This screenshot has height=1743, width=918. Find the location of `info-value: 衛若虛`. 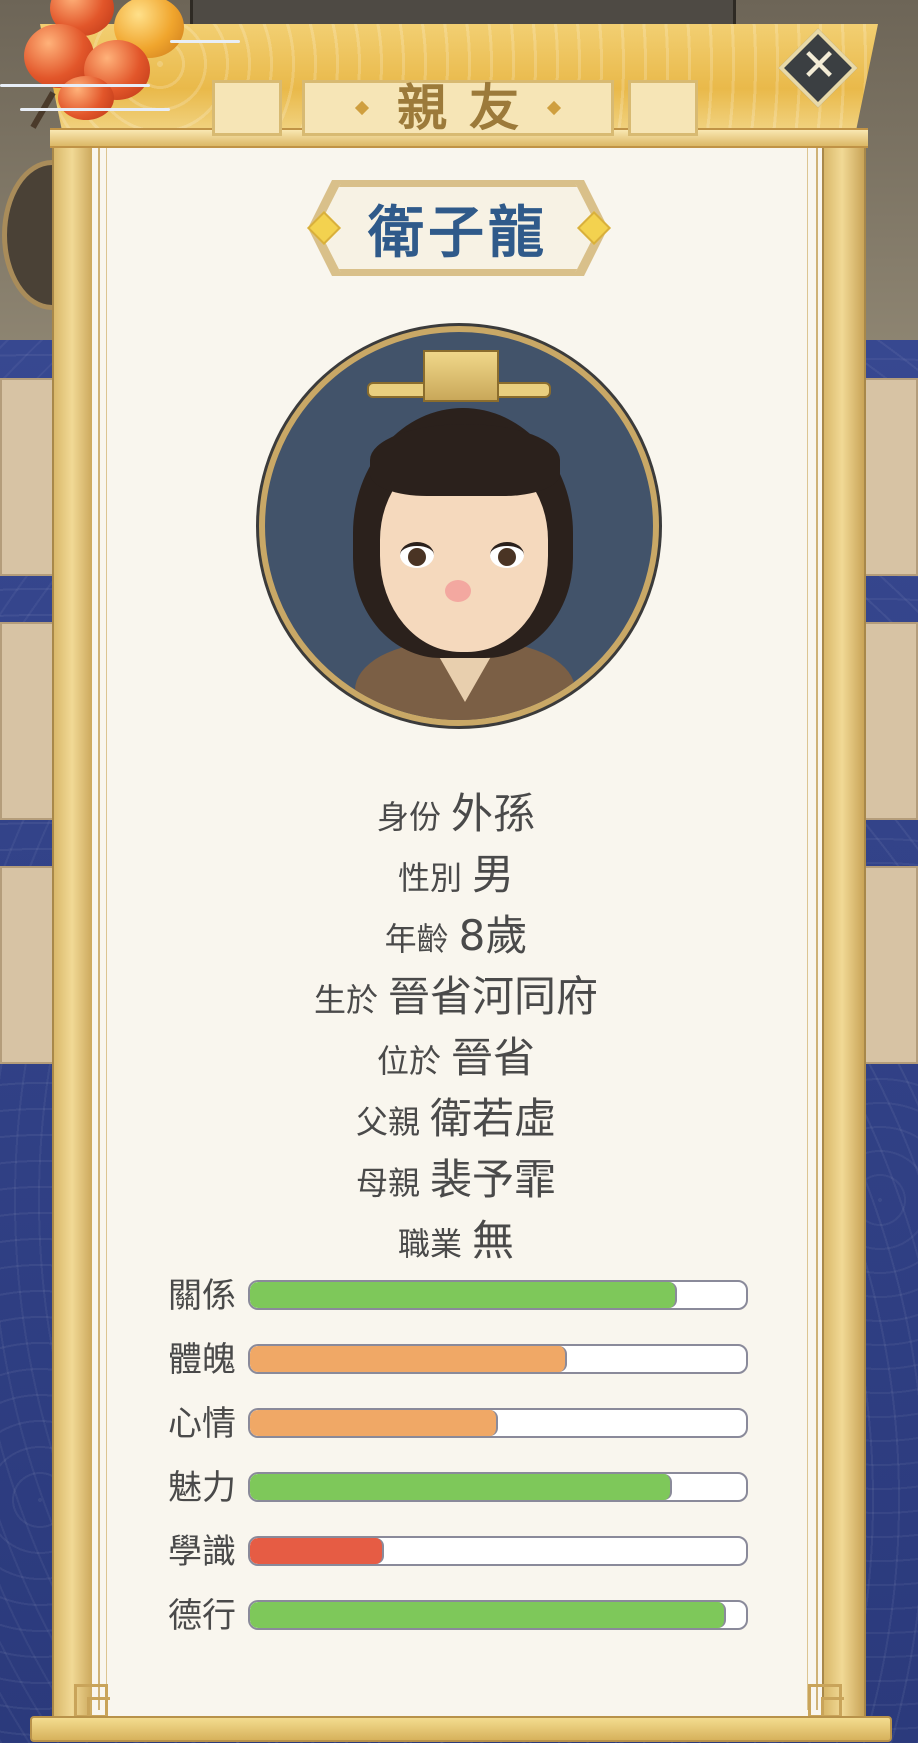

info-value: 衛若虛 is located at coordinates (493, 1118).